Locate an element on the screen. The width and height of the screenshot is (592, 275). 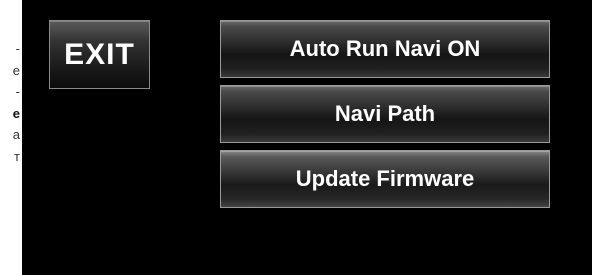
update-firmware-label: Update Firmware is located at coordinates (385, 178).